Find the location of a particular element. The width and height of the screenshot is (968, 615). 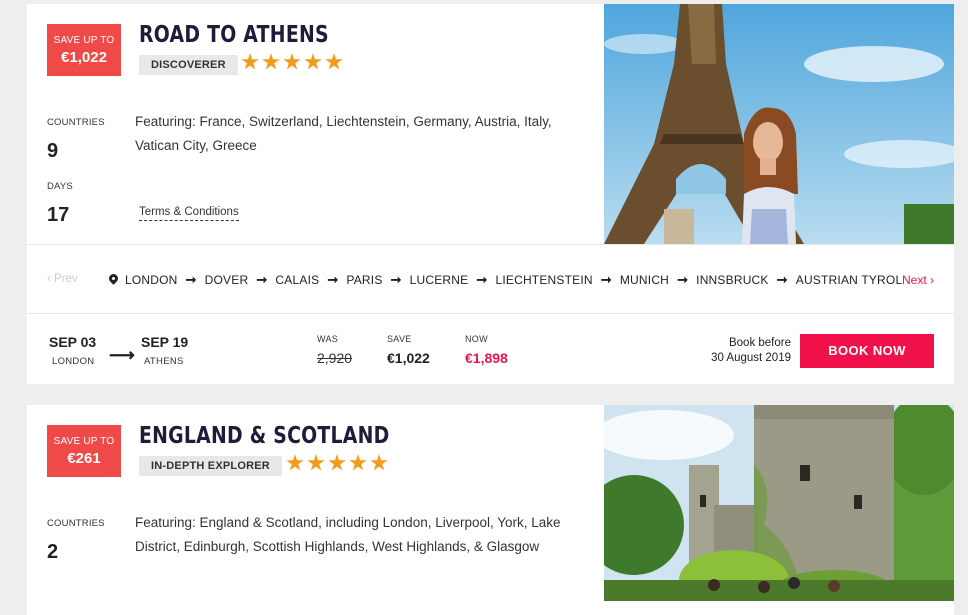

route-next-button: Next › is located at coordinates (918, 280).